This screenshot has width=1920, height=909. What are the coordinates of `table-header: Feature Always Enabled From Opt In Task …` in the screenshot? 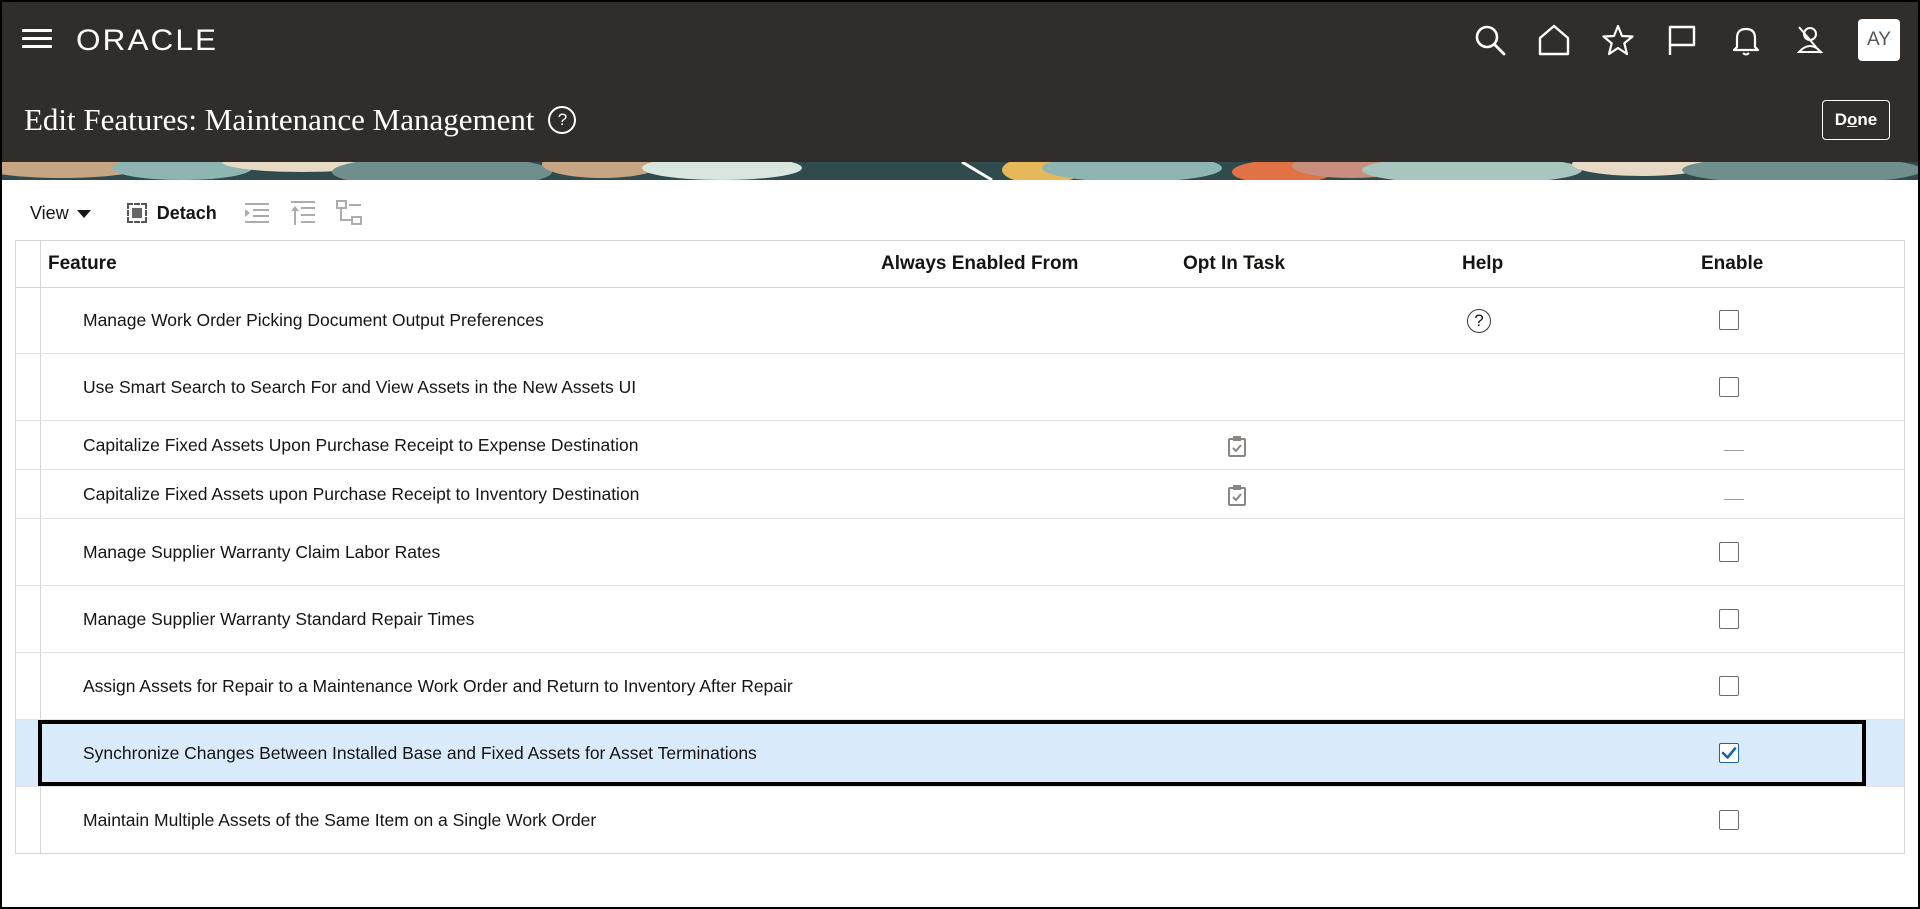 It's located at (960, 264).